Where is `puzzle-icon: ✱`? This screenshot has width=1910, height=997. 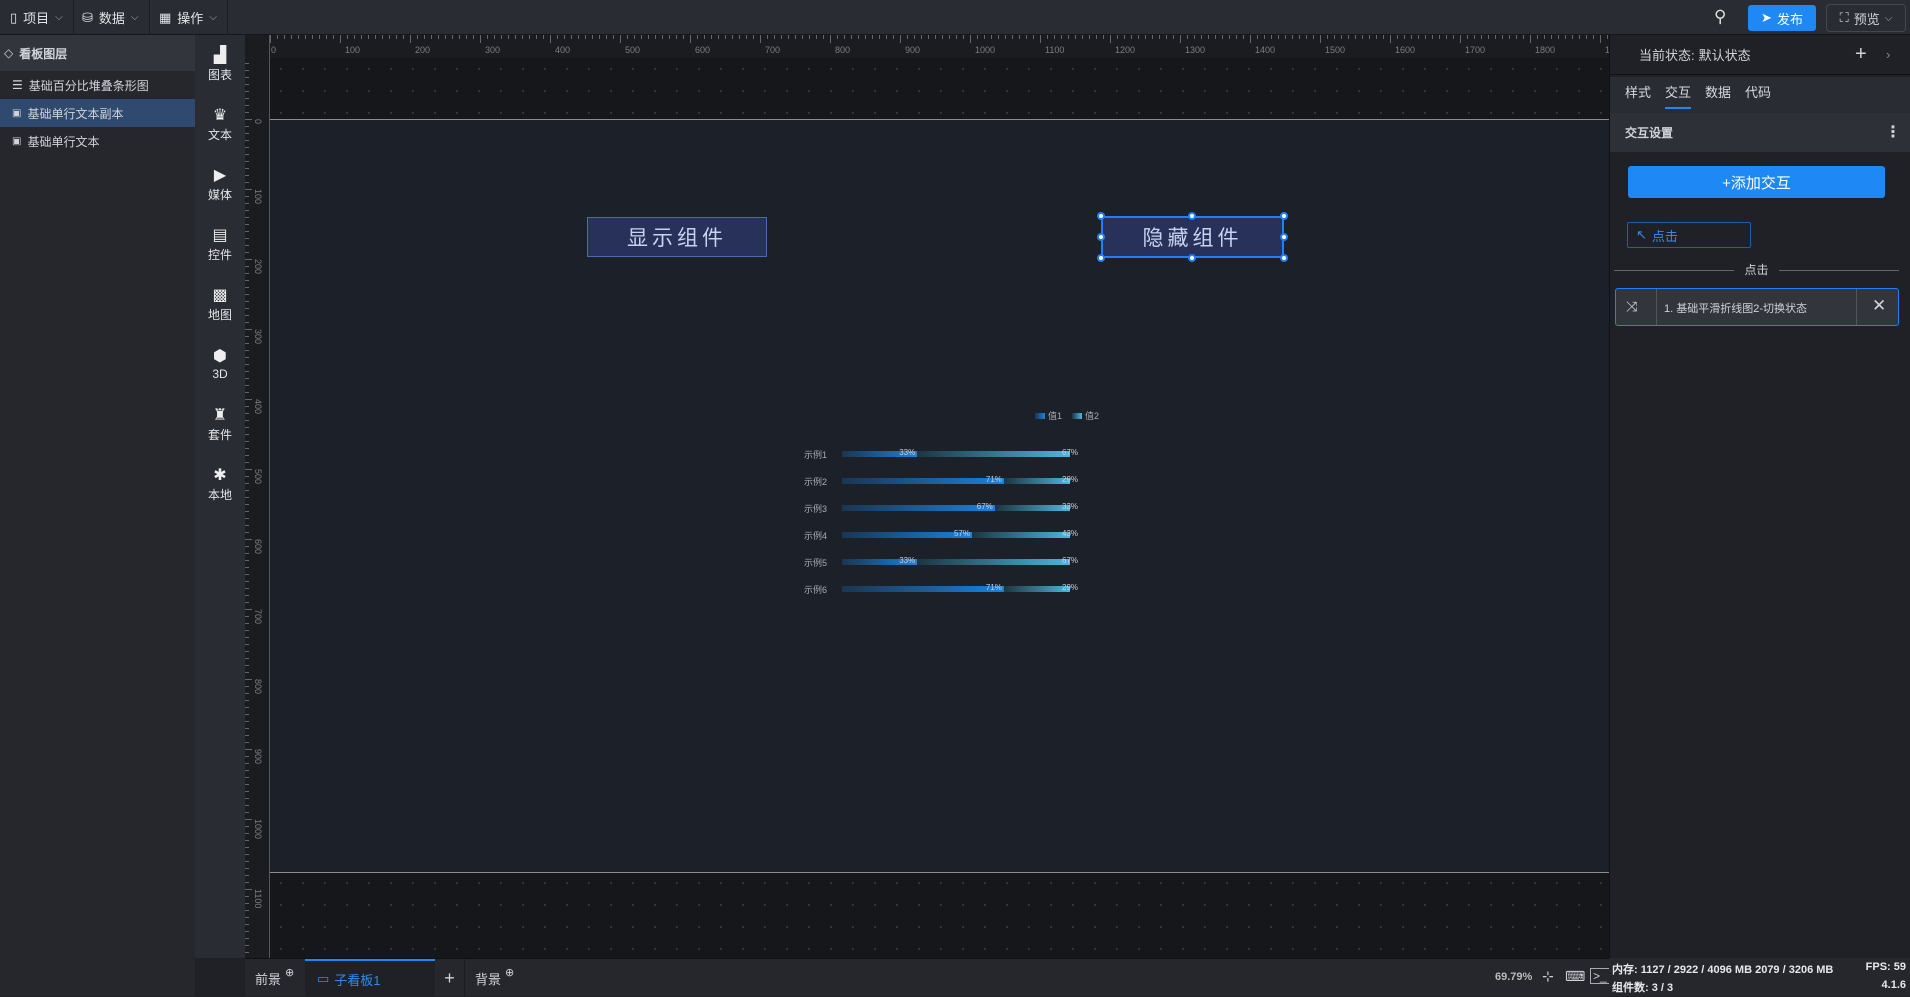
puzzle-icon: ✱ is located at coordinates (220, 475).